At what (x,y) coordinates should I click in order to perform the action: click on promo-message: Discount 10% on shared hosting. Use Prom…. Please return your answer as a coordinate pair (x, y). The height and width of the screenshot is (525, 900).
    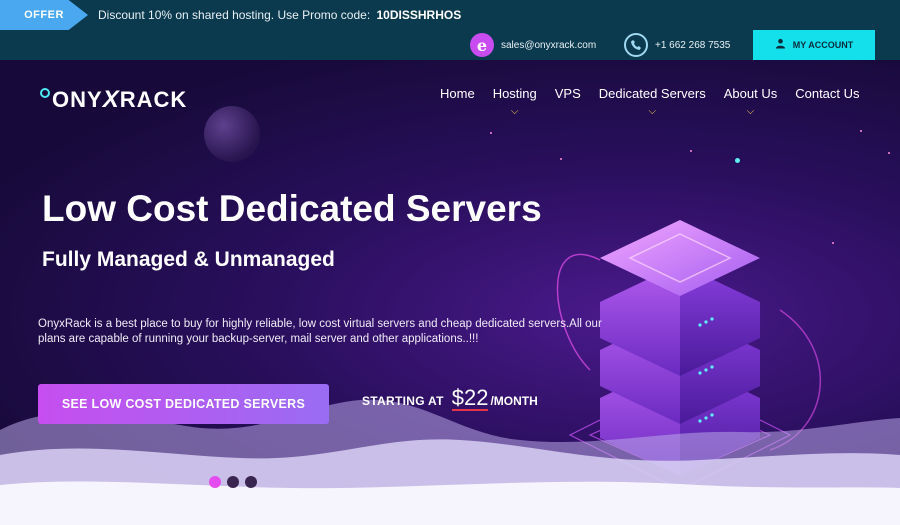
    Looking at the image, I should click on (234, 15).